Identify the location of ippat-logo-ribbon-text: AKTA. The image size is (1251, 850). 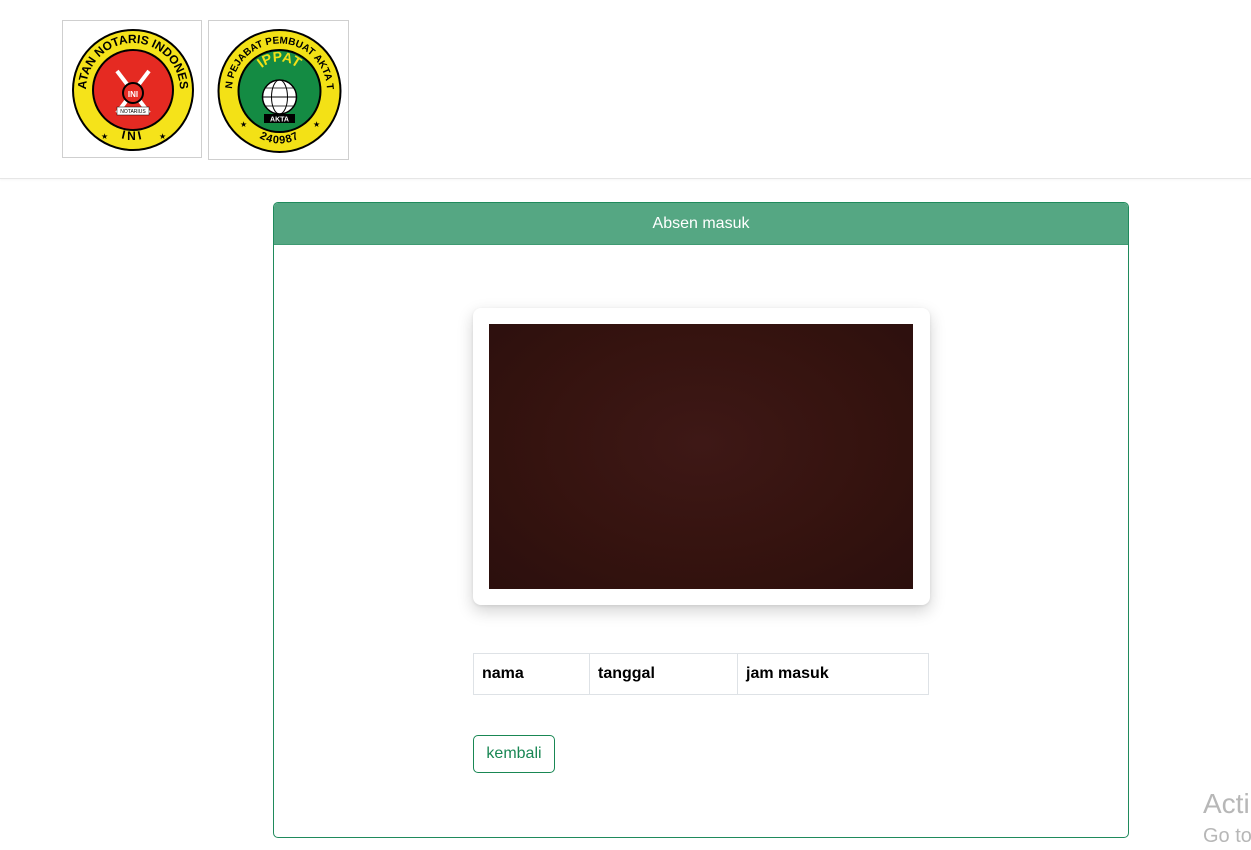
(279, 120).